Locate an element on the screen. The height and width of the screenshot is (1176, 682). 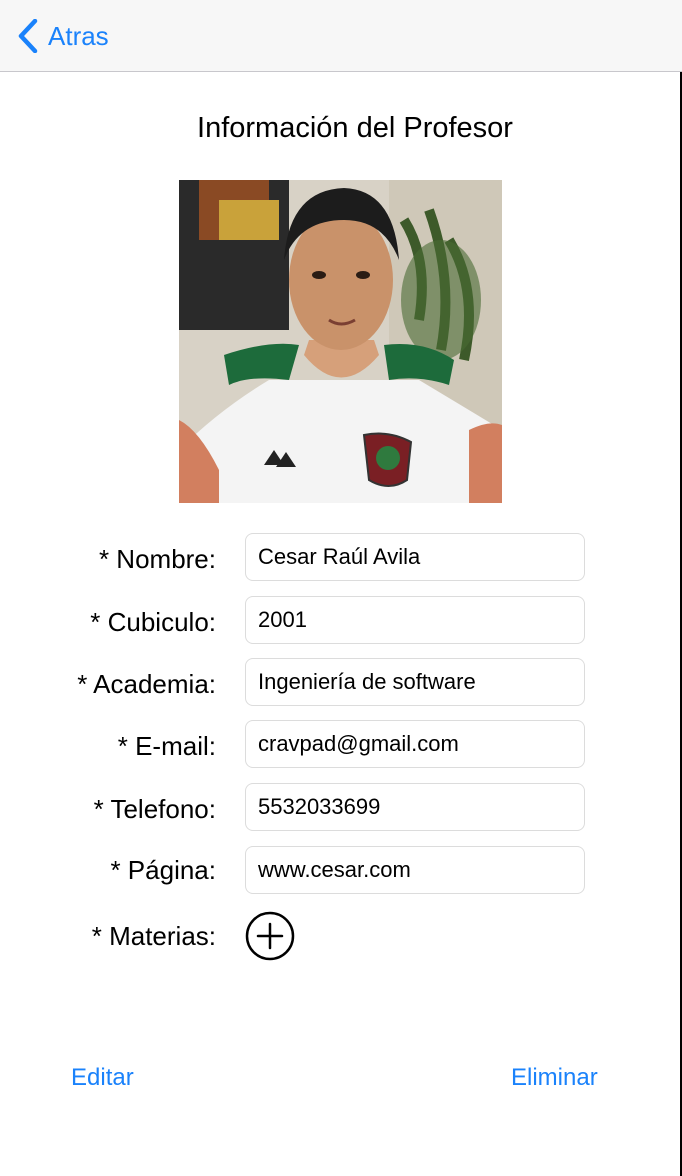
plus-circle-icon is located at coordinates (270, 936).